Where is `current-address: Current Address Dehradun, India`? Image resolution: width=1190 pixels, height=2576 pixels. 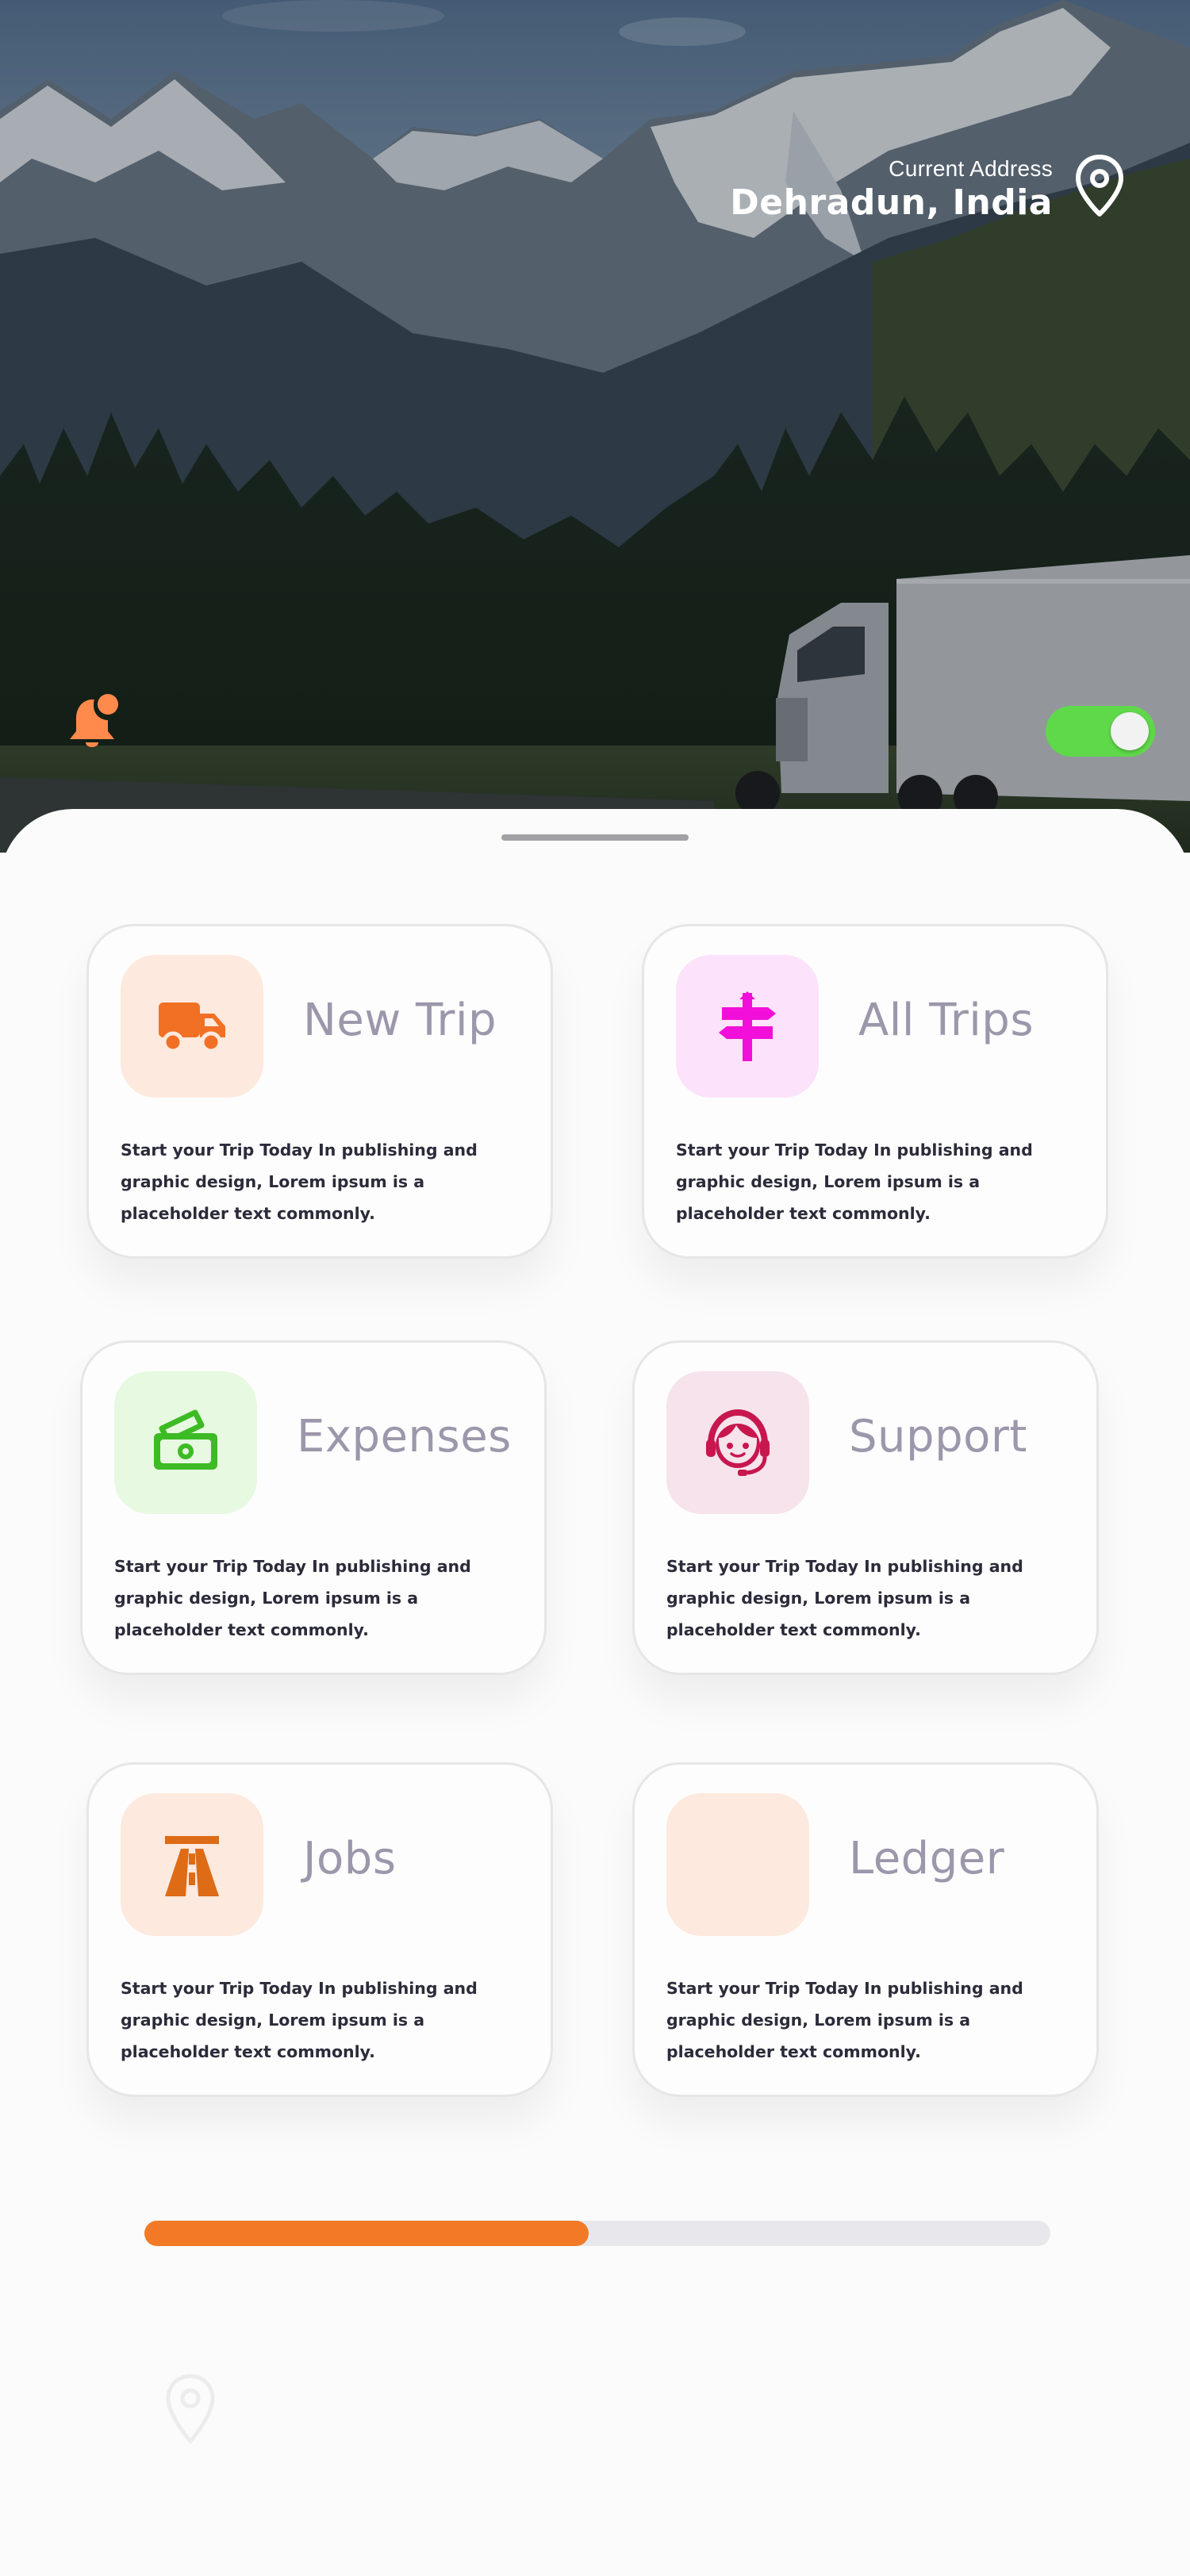 current-address: Current Address Dehradun, India is located at coordinates (891, 189).